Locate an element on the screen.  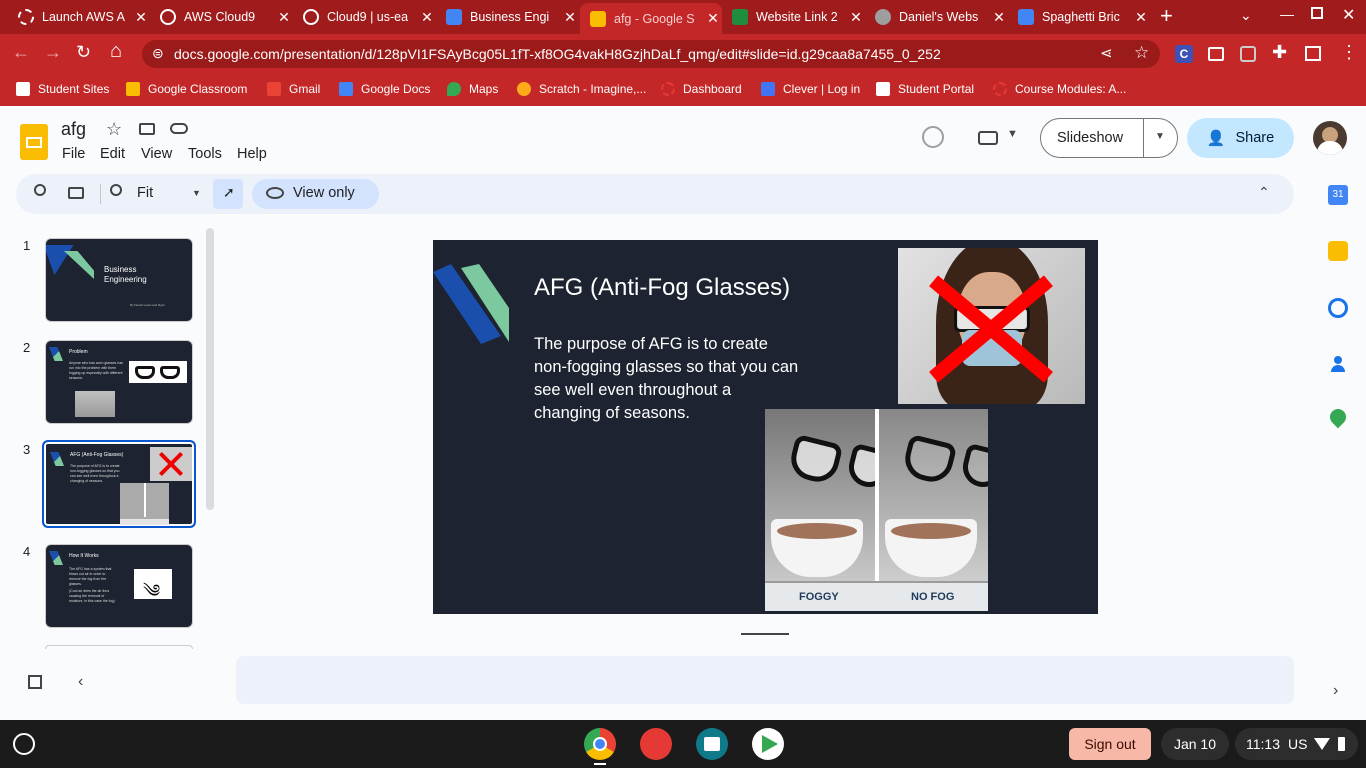
back-icon: ← is located at coordinates (21, 52).